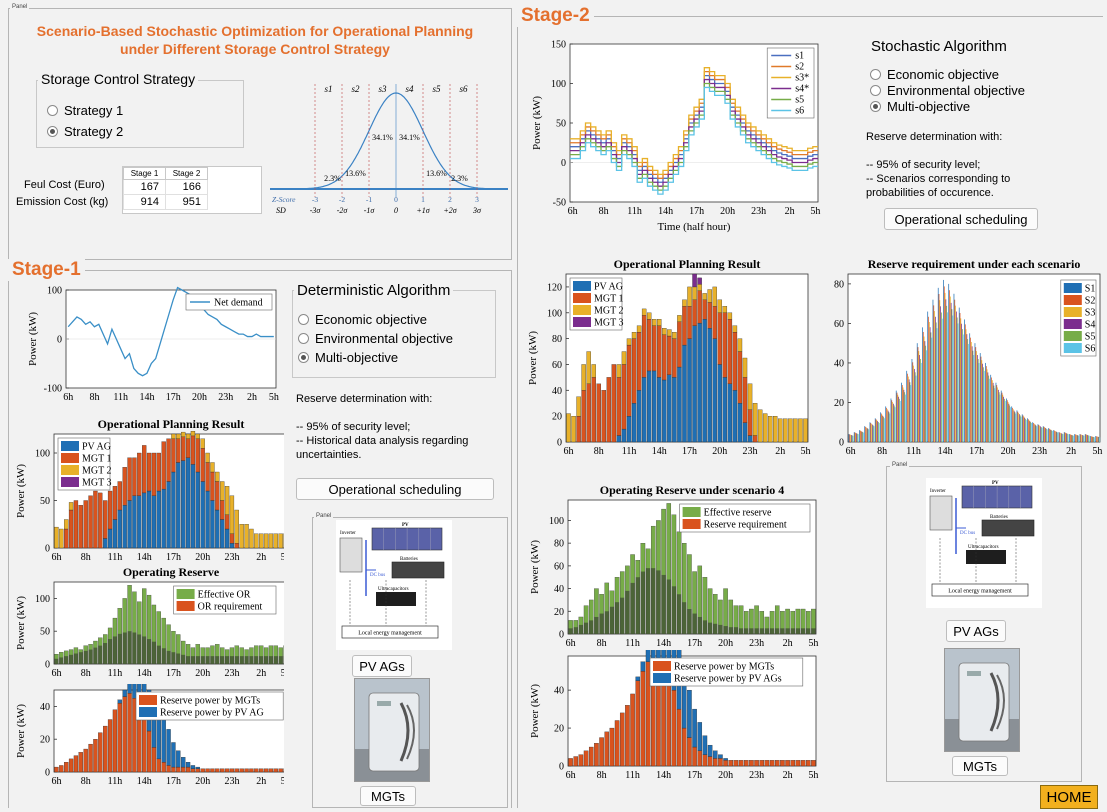 The width and height of the screenshot is (1107, 812). I want to click on strategy-1-radio: Strategy 1, so click(85, 110).